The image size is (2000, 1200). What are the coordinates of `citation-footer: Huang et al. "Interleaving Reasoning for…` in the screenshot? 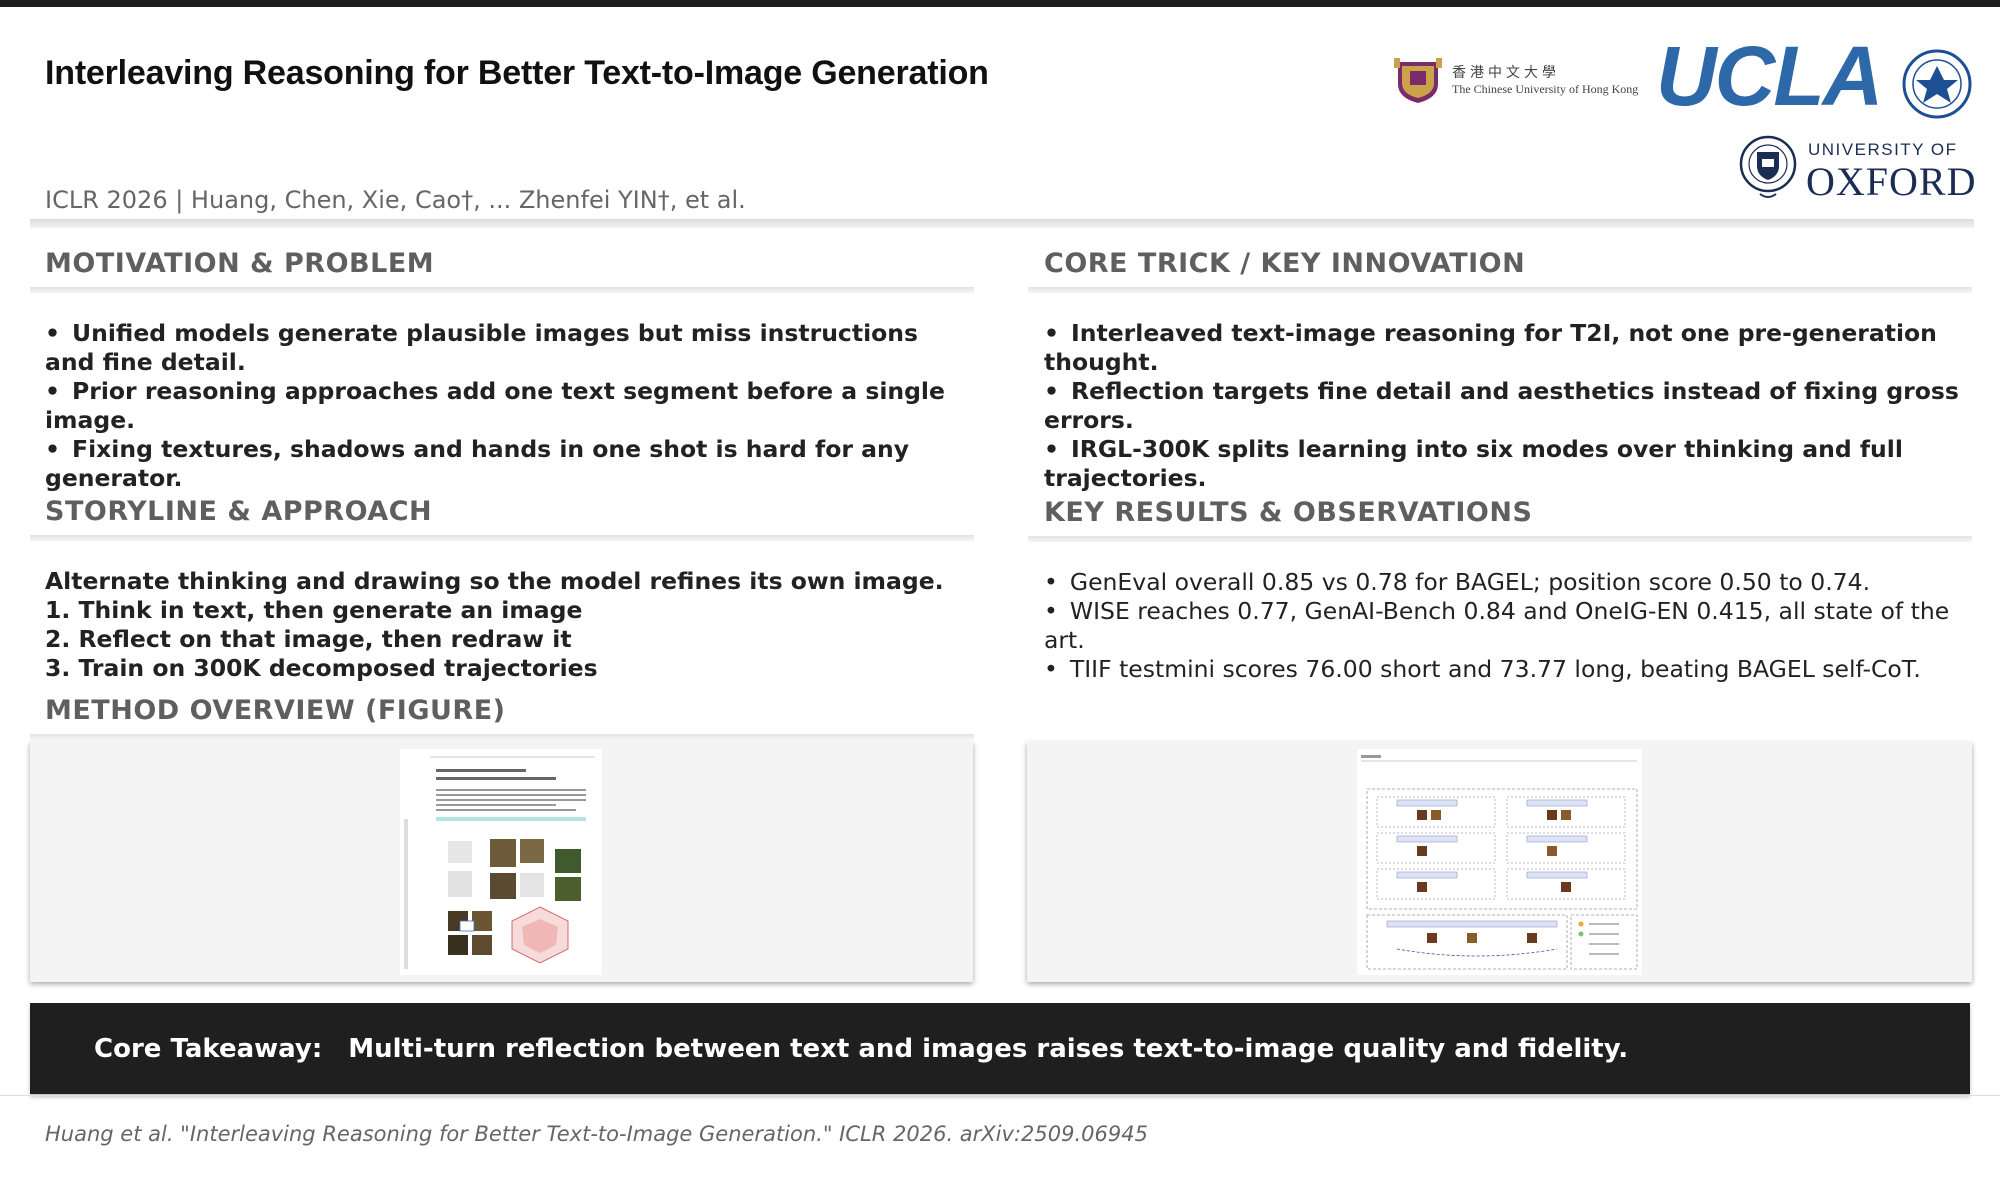 It's located at (596, 1134).